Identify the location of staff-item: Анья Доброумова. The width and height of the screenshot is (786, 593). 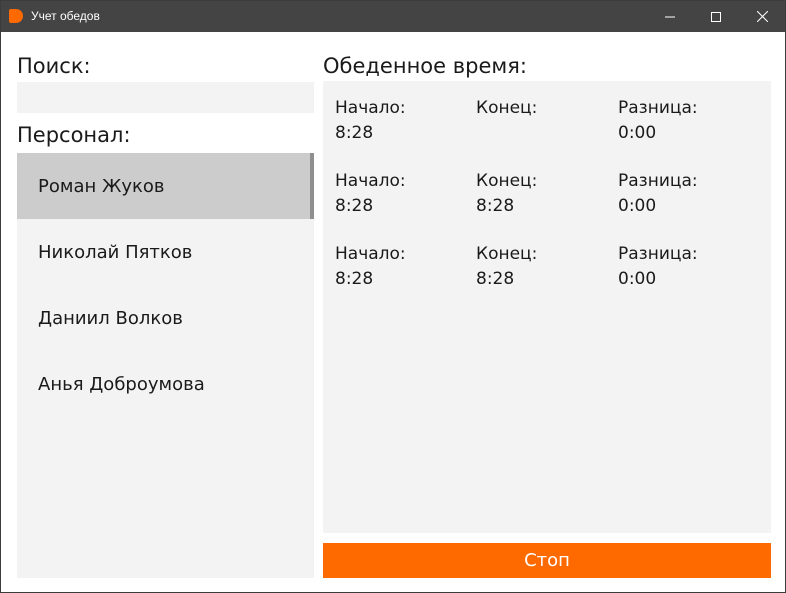
(165, 384).